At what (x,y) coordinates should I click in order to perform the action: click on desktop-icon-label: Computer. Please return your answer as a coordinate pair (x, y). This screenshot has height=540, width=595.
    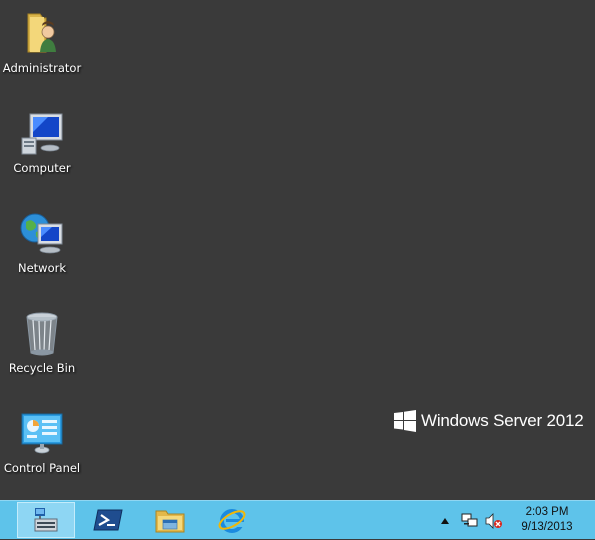
    Looking at the image, I should click on (42, 168).